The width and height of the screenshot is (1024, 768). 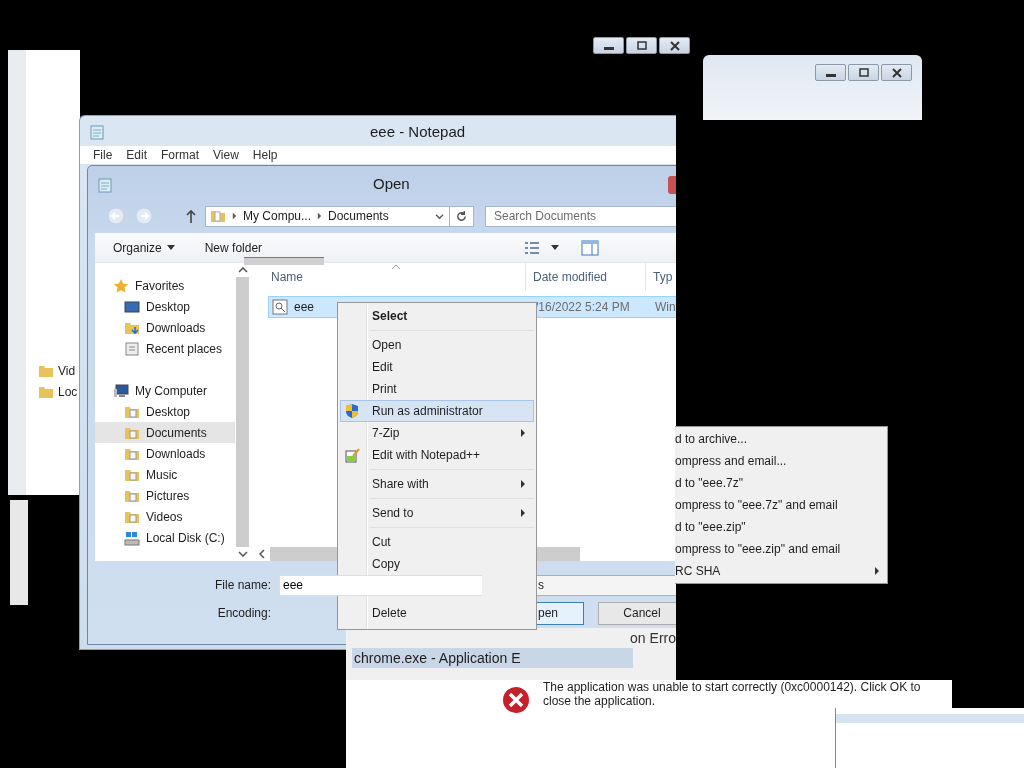 What do you see at coordinates (583, 307) in the screenshot?
I see `file-date: /16/2022 5:24 PM` at bounding box center [583, 307].